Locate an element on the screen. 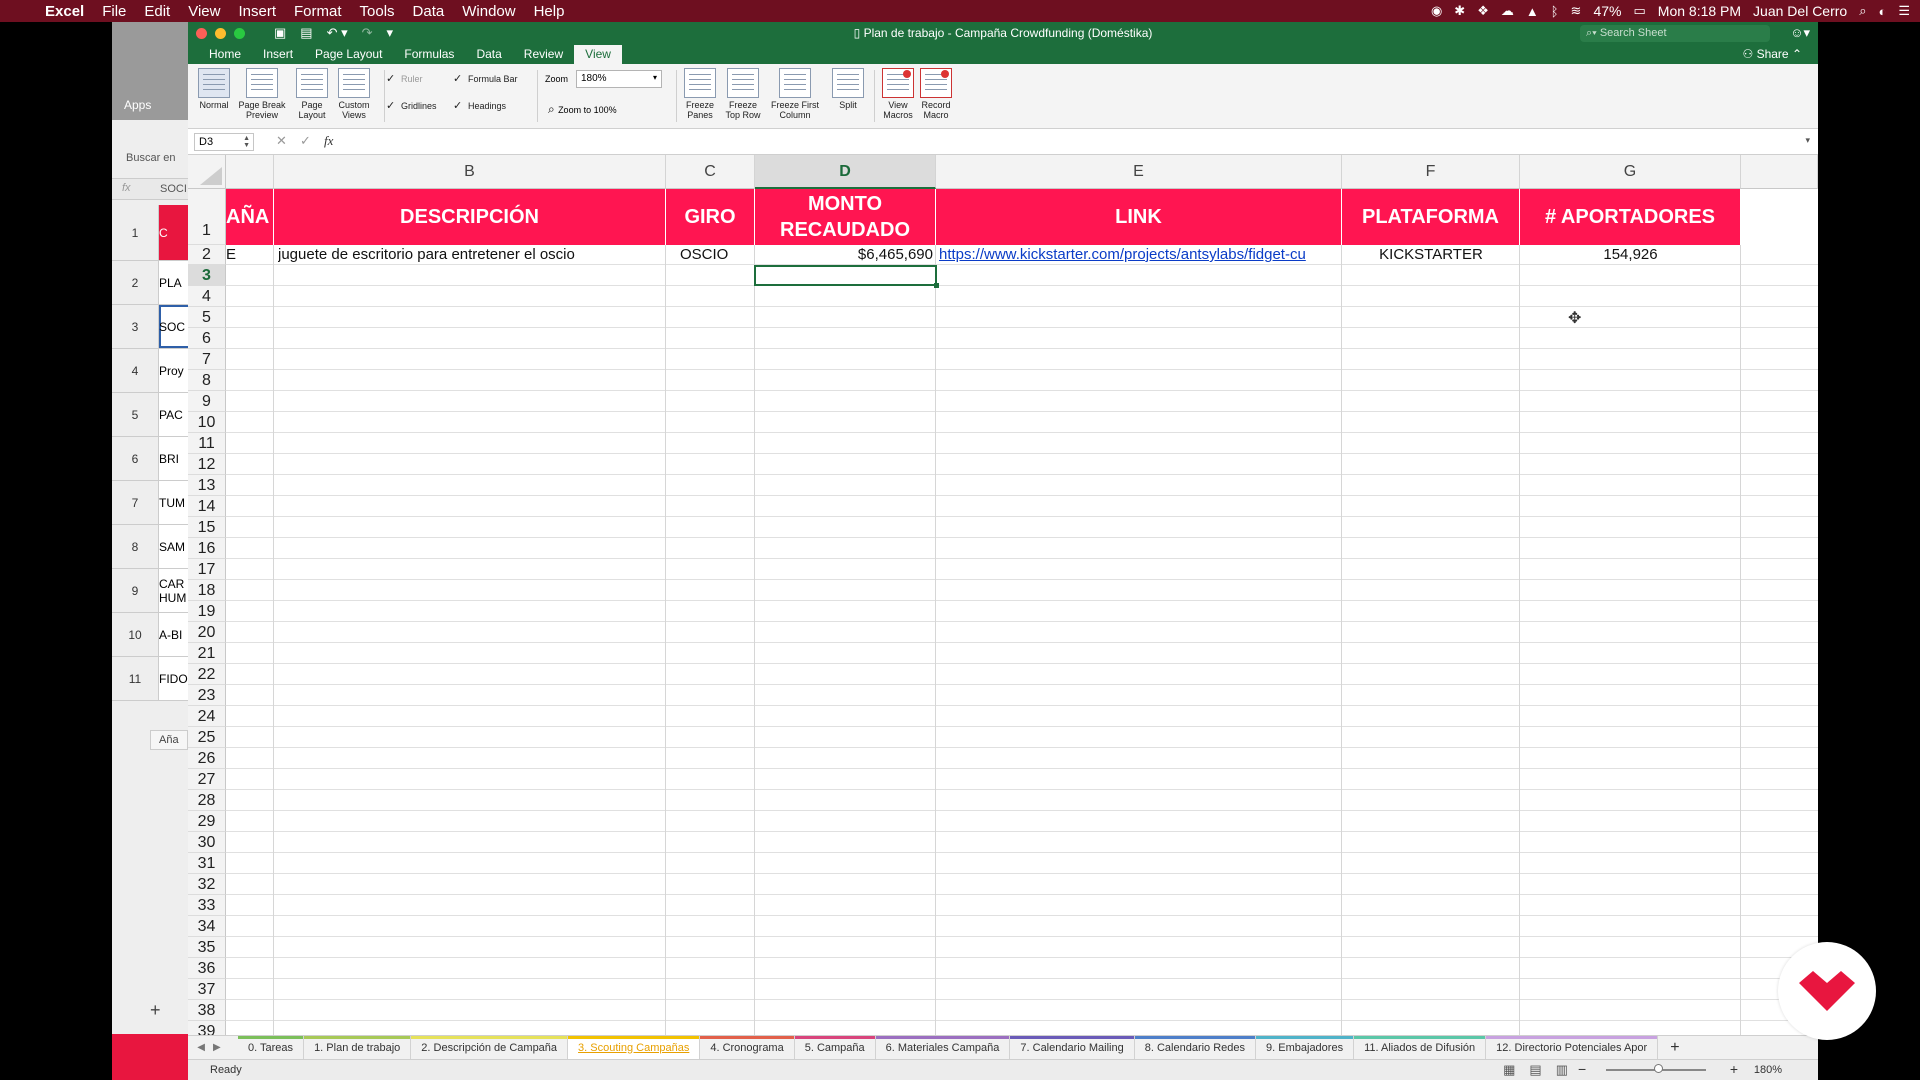 Image resolution: width=1920 pixels, height=1080 pixels. zoom-in-icon: + is located at coordinates (1734, 1069).